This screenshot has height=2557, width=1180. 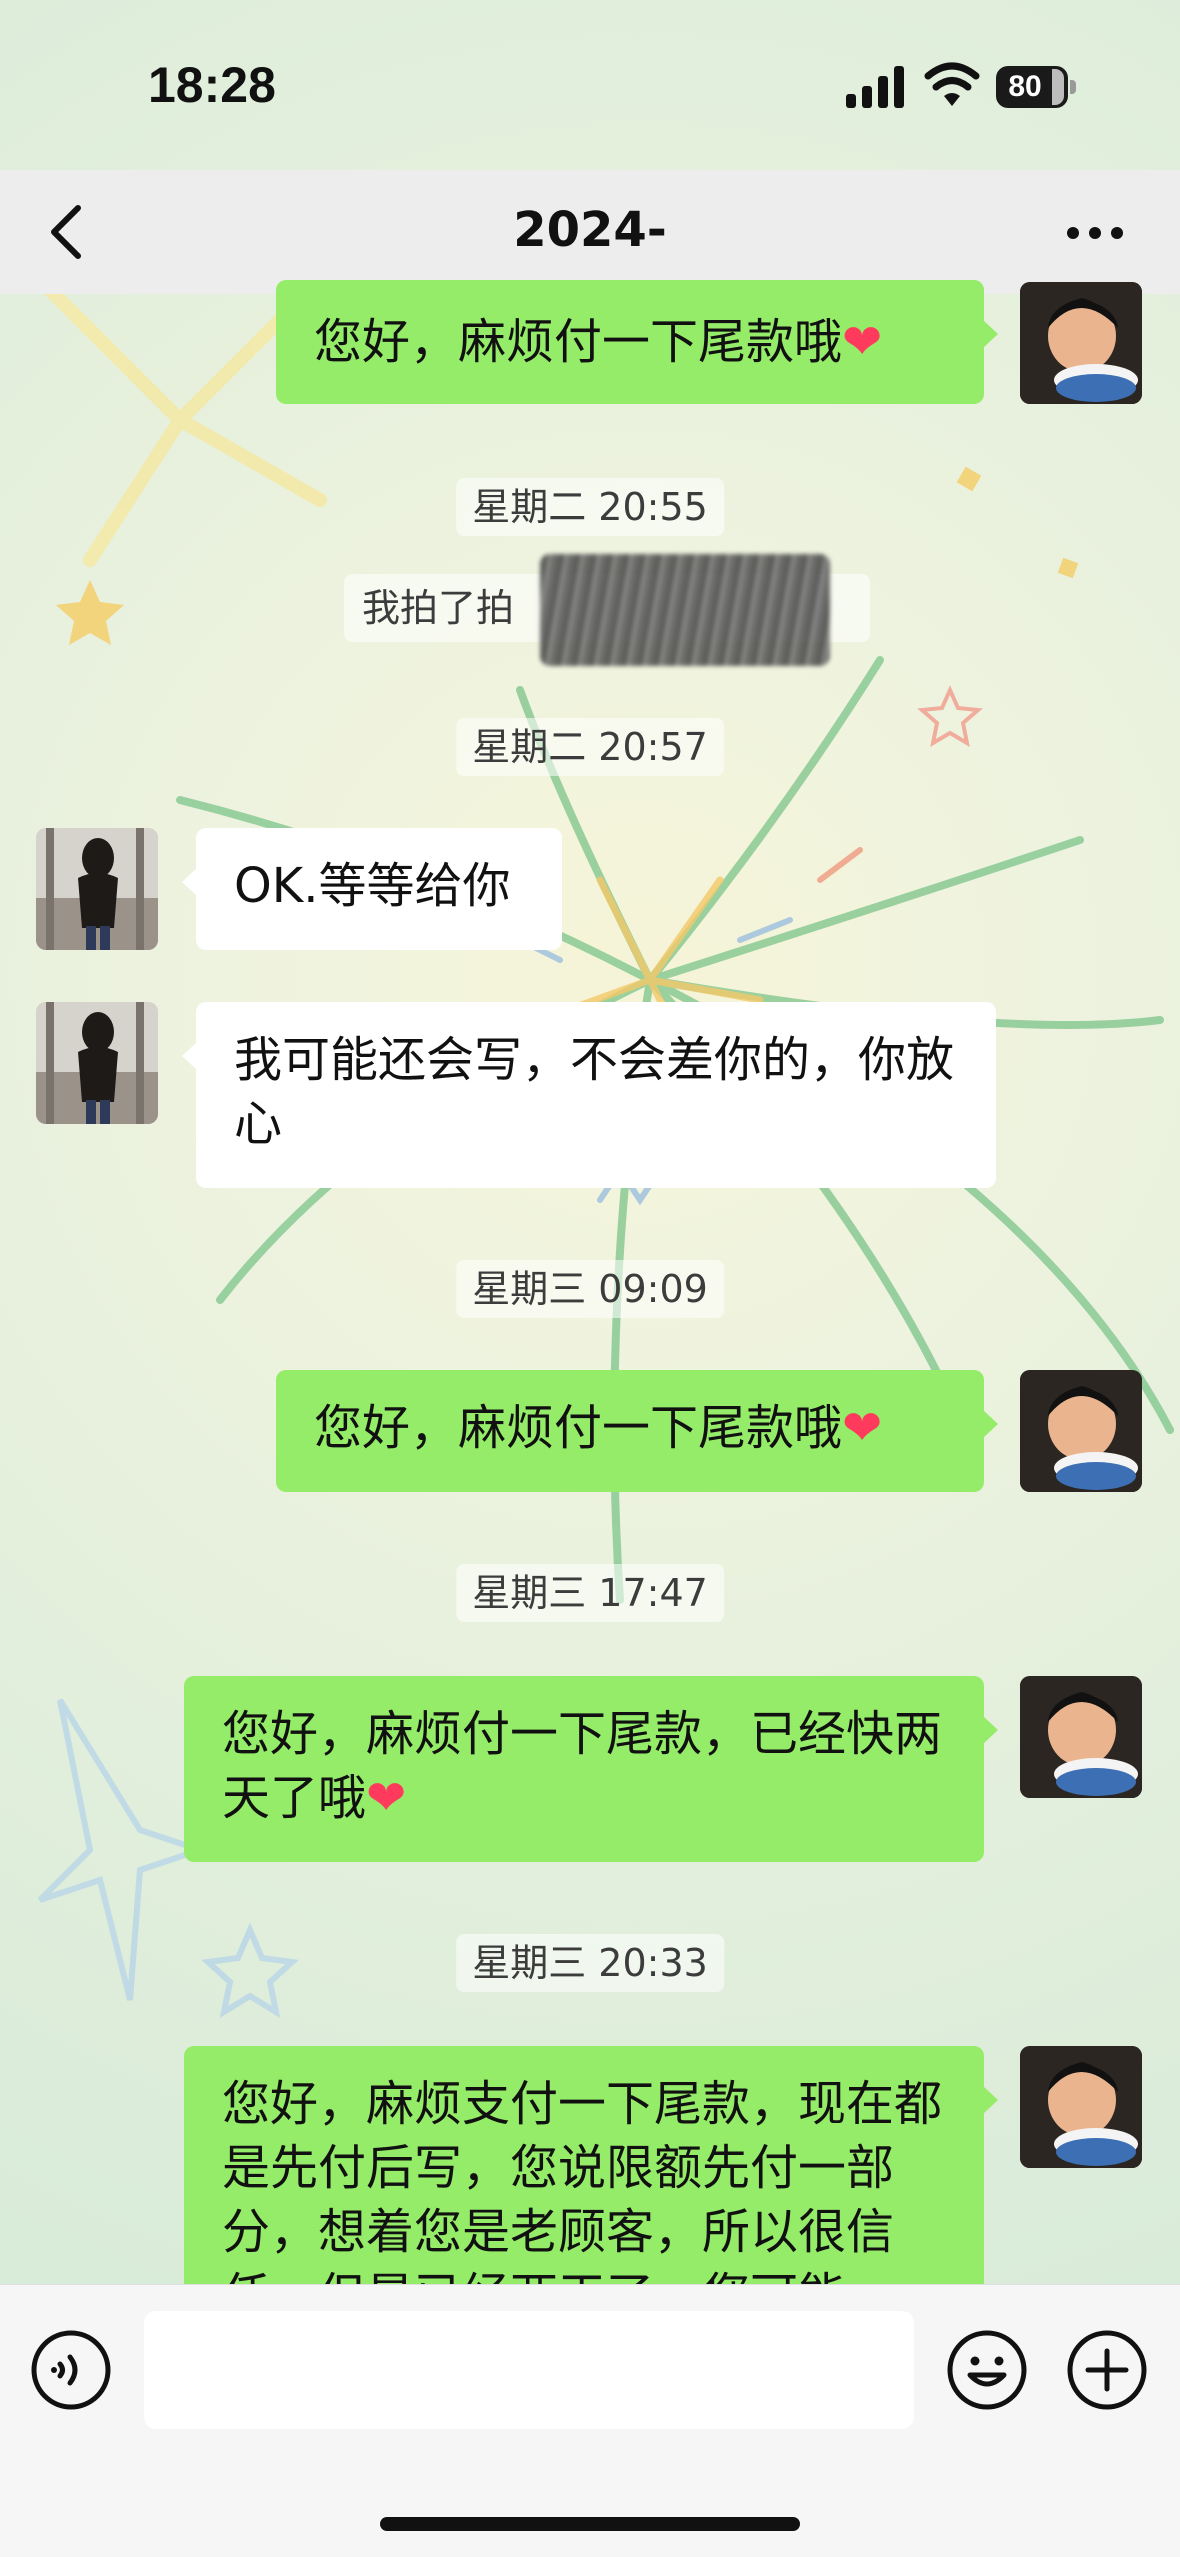 I want to click on message-input-bar, so click(x=590, y=2420).